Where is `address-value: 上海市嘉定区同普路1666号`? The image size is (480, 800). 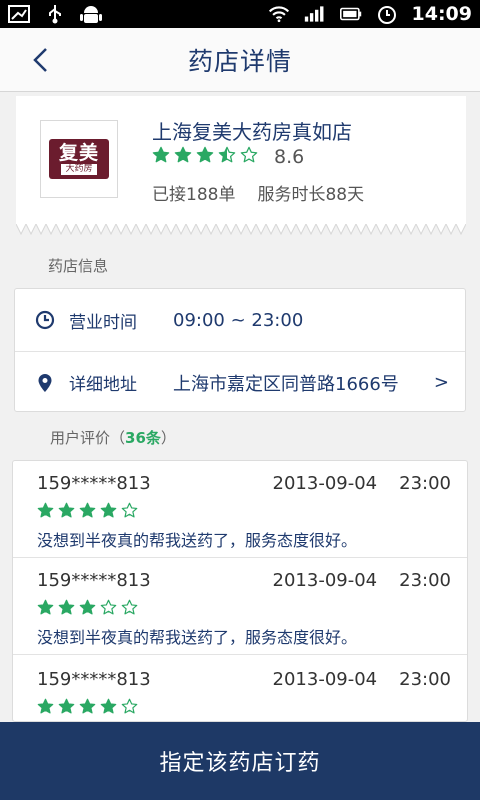 address-value: 上海市嘉定区同普路1666号 is located at coordinates (286, 384).